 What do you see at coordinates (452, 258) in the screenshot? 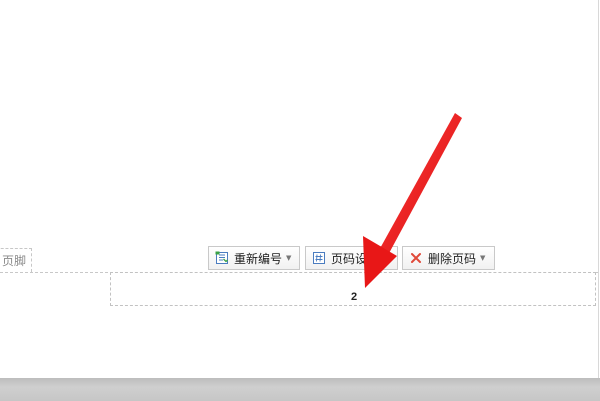
I see `delete-page-number-label: 删除页码` at bounding box center [452, 258].